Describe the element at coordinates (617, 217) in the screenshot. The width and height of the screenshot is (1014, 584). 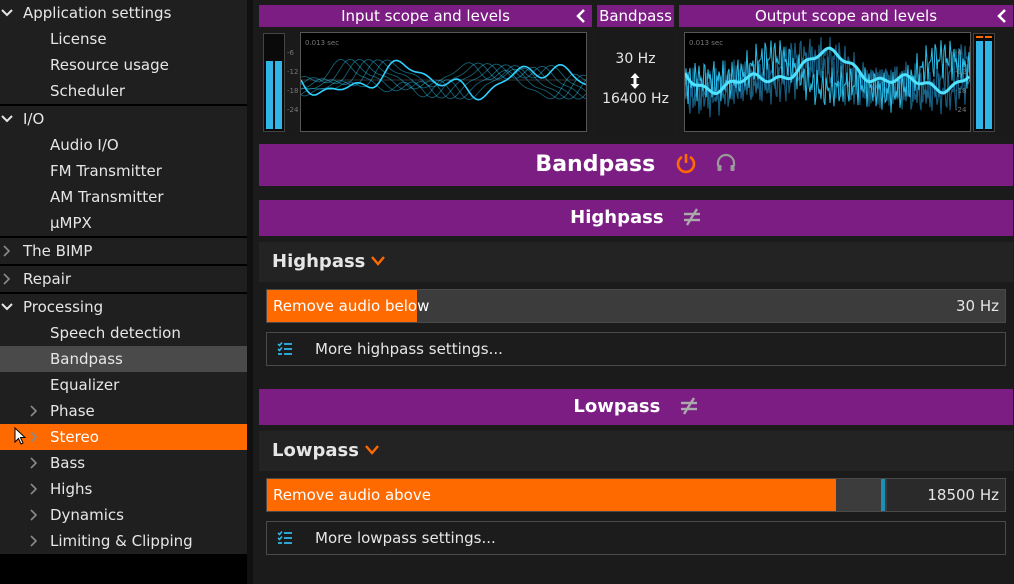
I see `highpass-bar-title: Highpass` at that location.